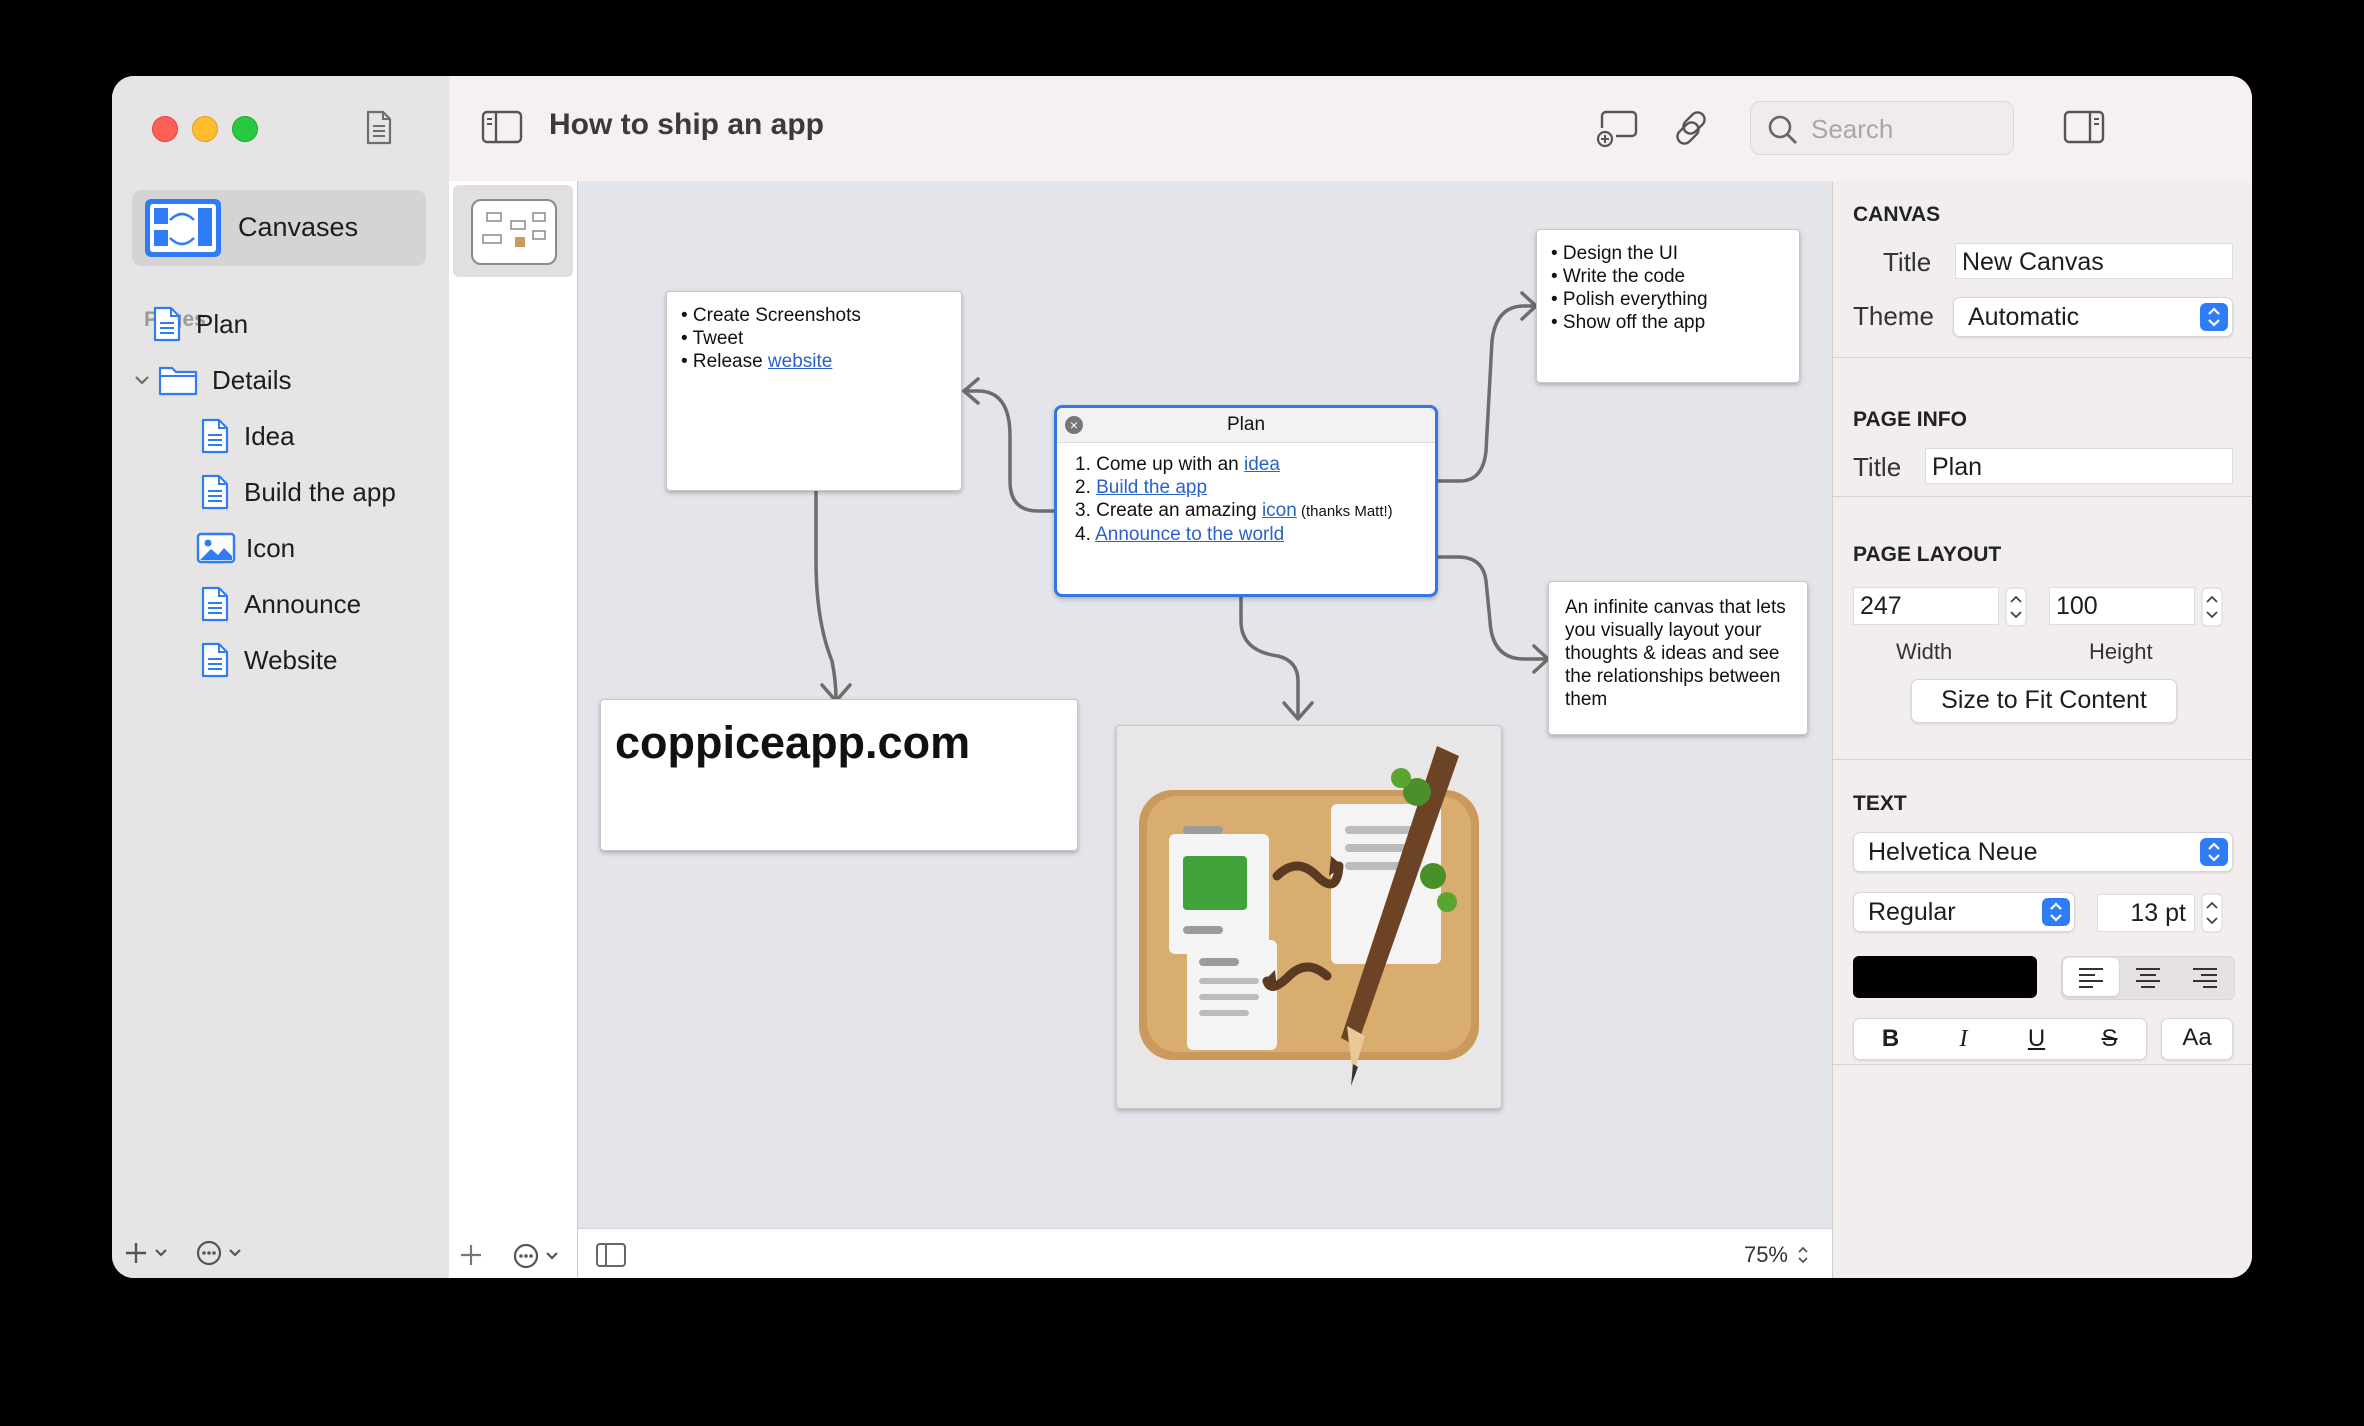  What do you see at coordinates (2044, 701) in the screenshot?
I see `size-to-fit-button: Size to Fit Content` at bounding box center [2044, 701].